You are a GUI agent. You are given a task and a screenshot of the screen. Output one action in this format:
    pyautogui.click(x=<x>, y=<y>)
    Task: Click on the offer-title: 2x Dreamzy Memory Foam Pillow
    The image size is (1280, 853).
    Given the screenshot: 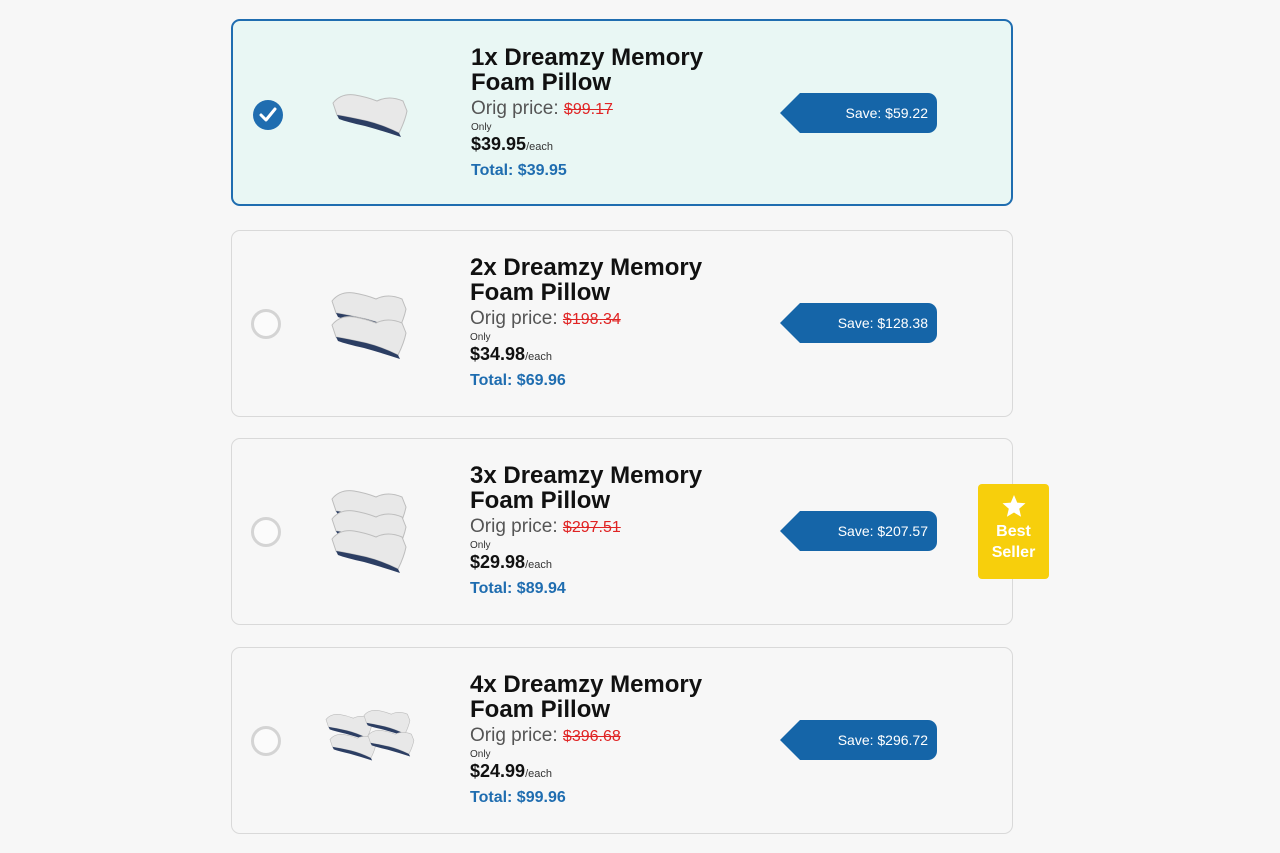 What is the action you would take?
    pyautogui.click(x=586, y=280)
    